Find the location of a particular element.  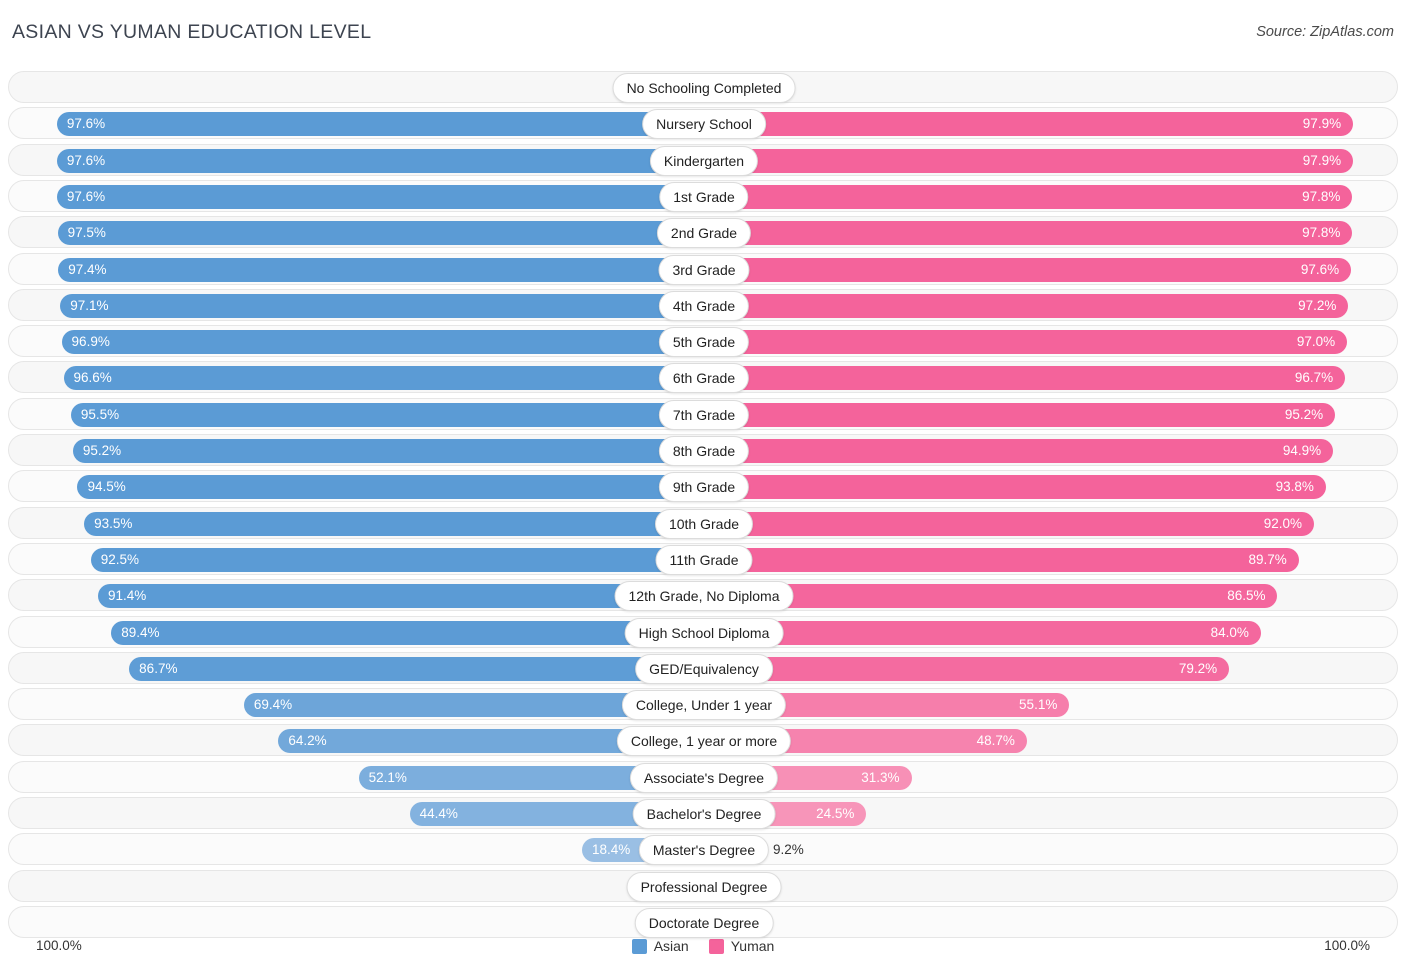

category-label: 9th Grade is located at coordinates (704, 487).